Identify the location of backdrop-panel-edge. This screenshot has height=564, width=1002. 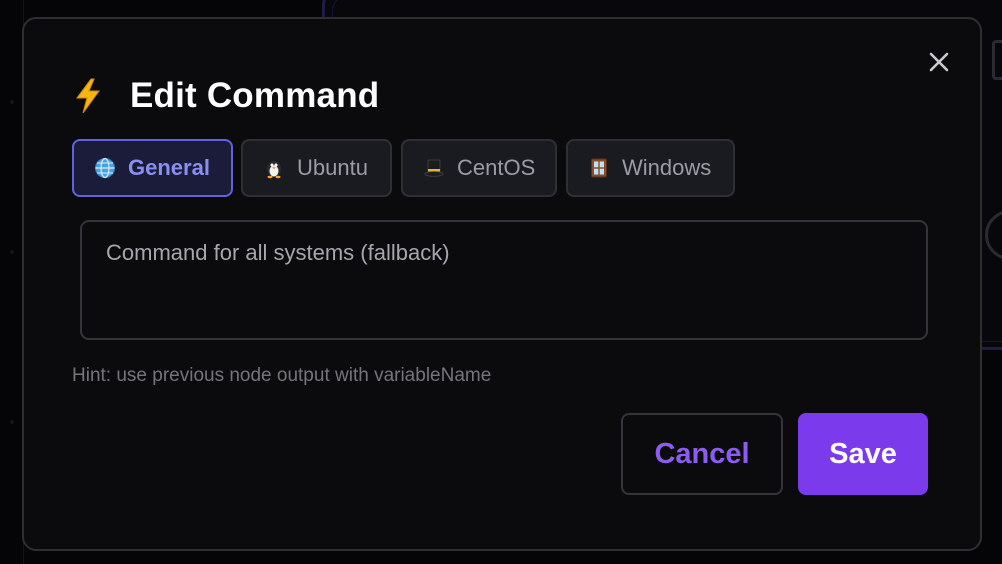
(12, 282).